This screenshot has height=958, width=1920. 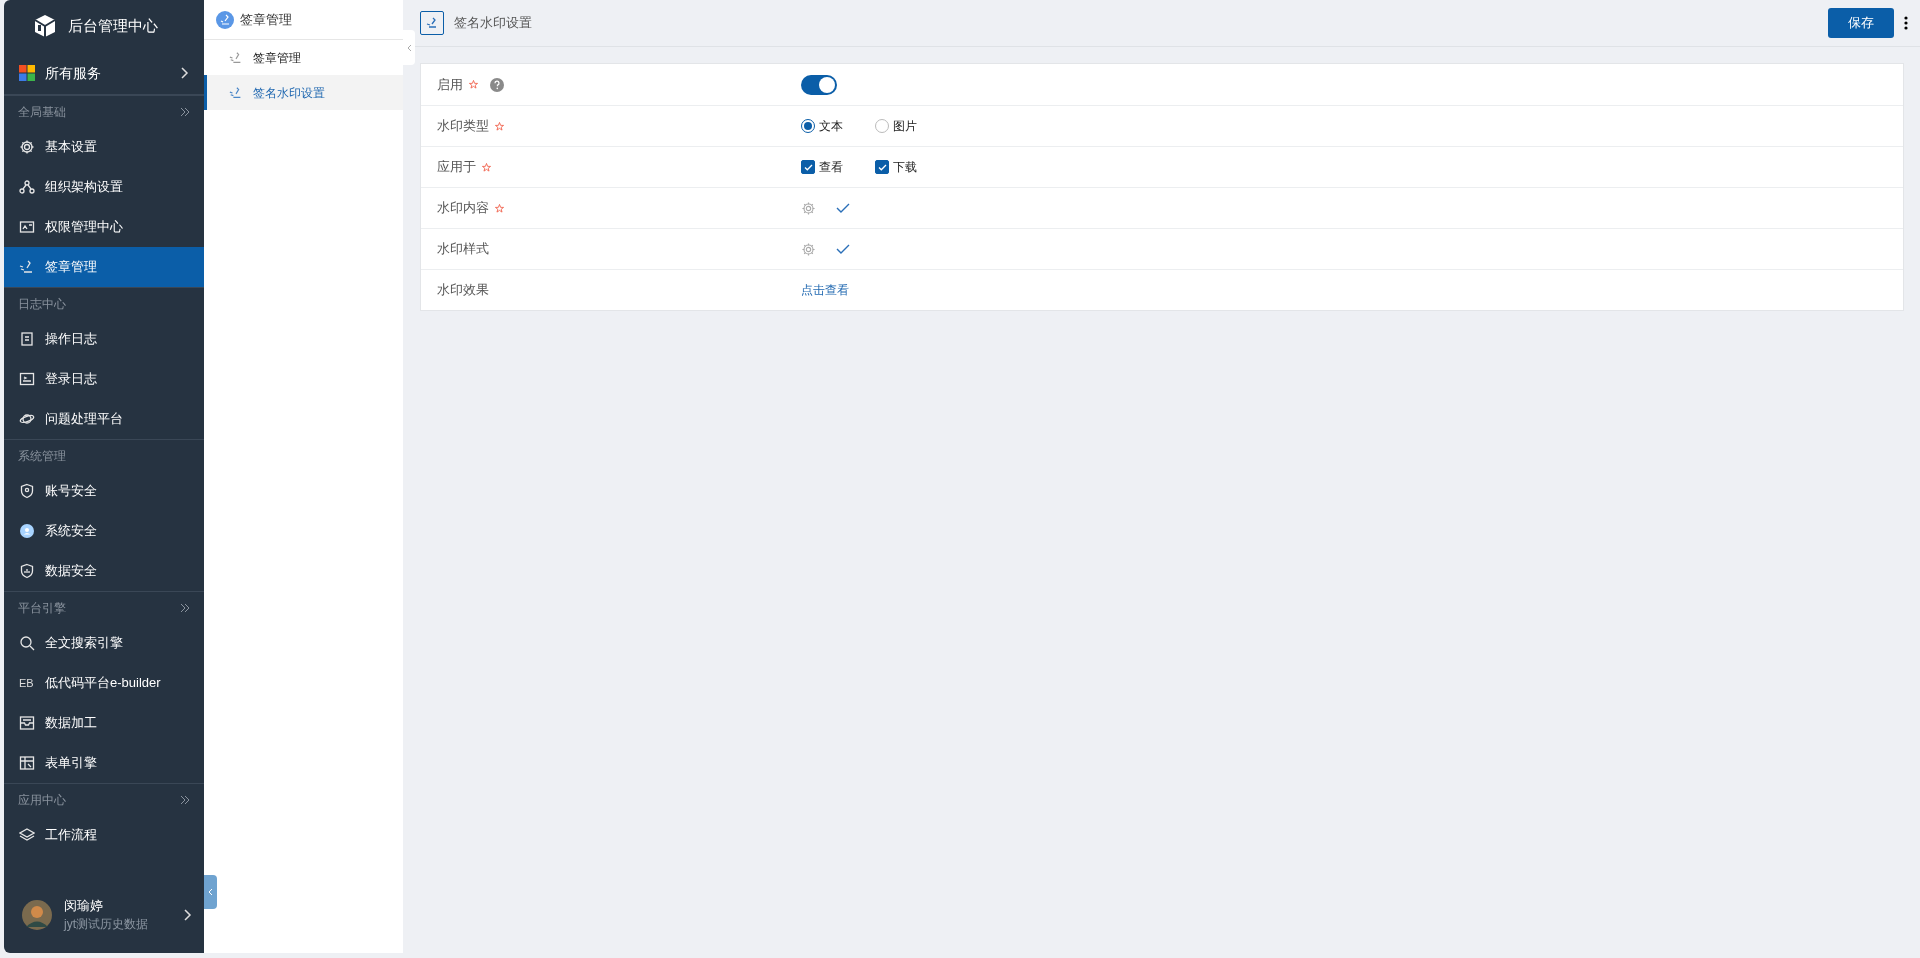 What do you see at coordinates (104, 379) in the screenshot?
I see `nav-item: 登录日志` at bounding box center [104, 379].